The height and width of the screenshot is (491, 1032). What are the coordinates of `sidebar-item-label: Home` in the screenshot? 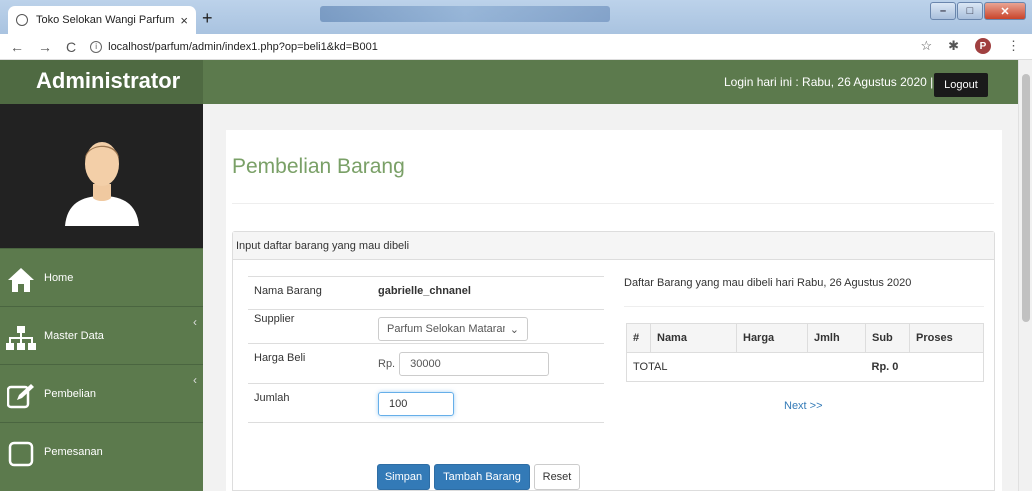 It's located at (59, 277).